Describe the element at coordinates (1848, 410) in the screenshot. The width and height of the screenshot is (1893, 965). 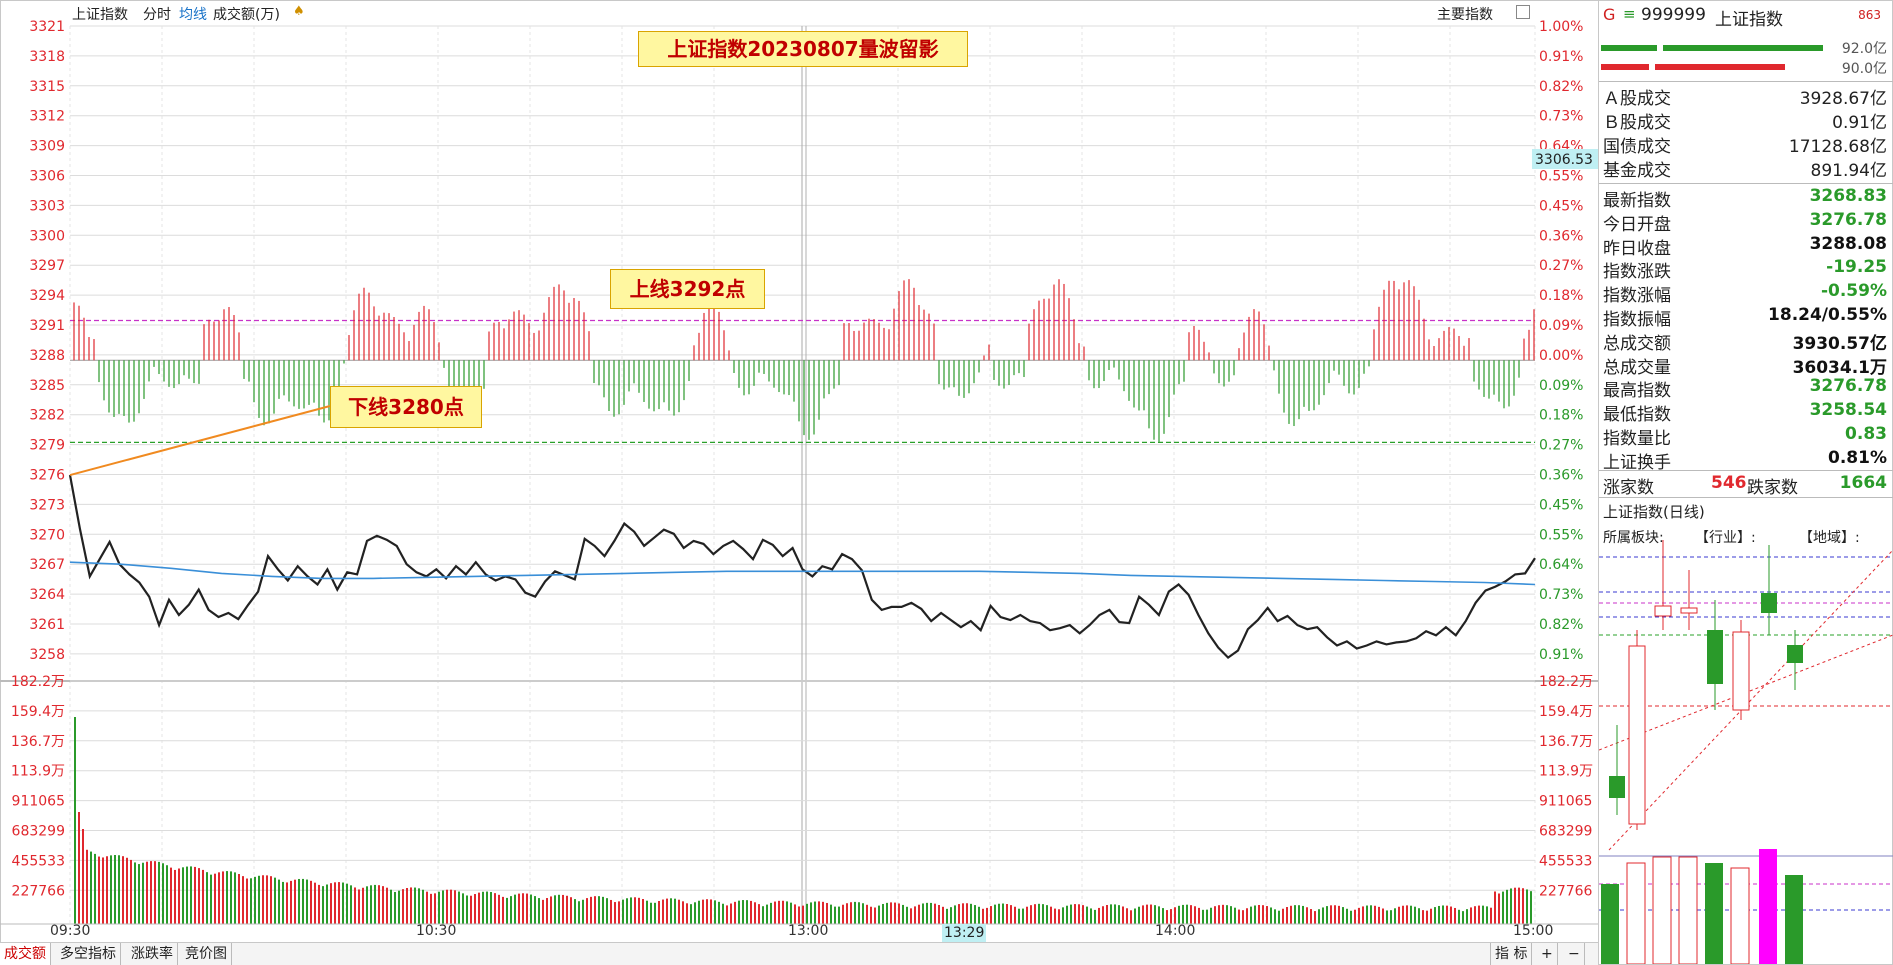
I see `stat-value: 3258.54` at that location.